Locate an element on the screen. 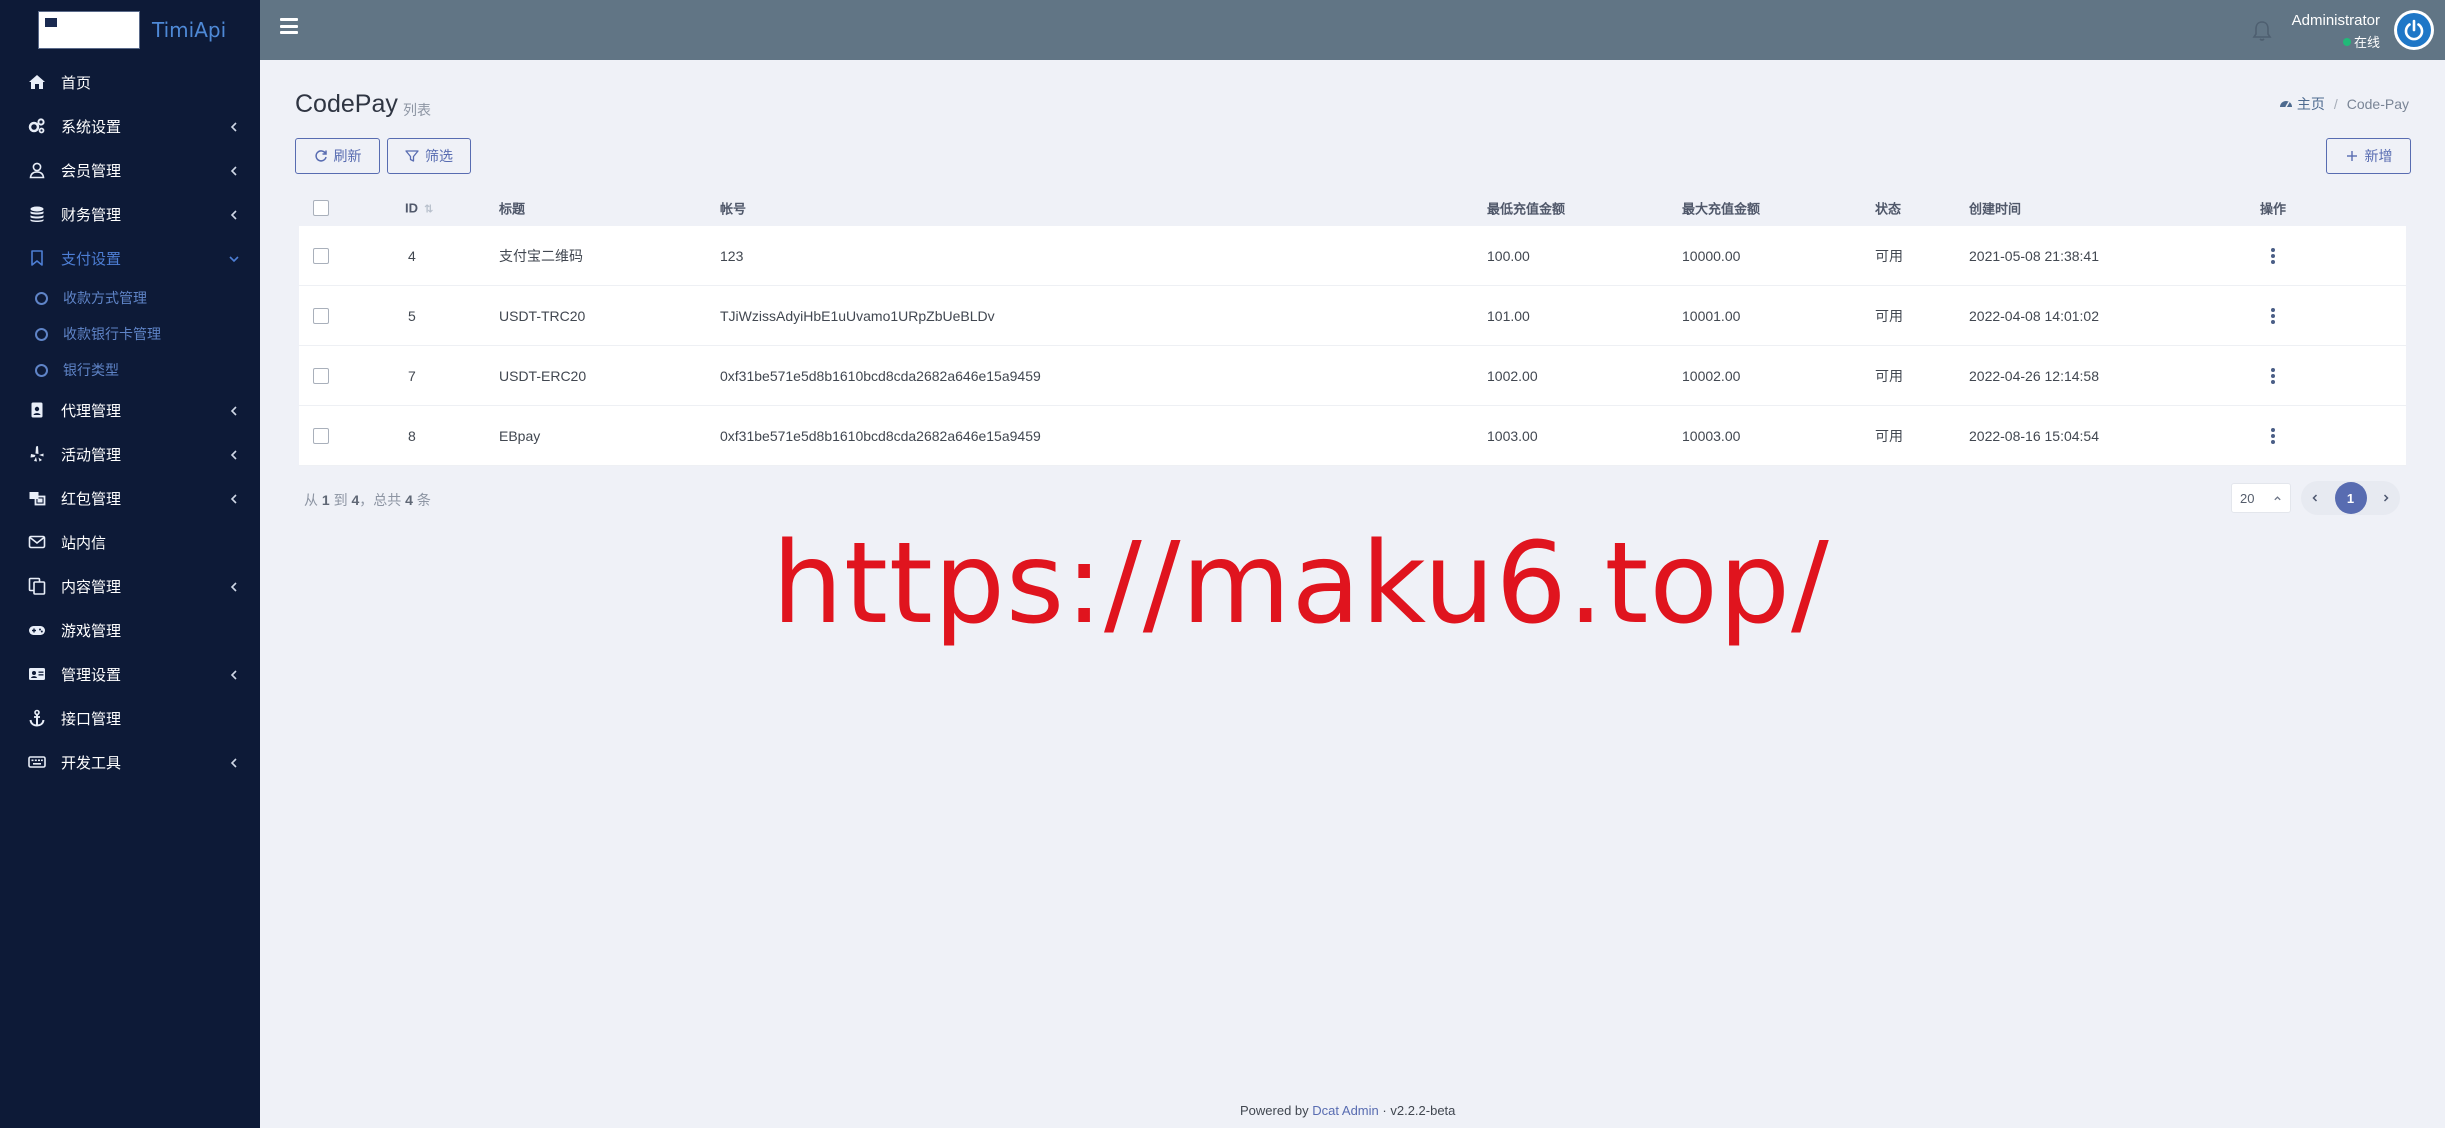  anchor-icon is located at coordinates (37, 718).